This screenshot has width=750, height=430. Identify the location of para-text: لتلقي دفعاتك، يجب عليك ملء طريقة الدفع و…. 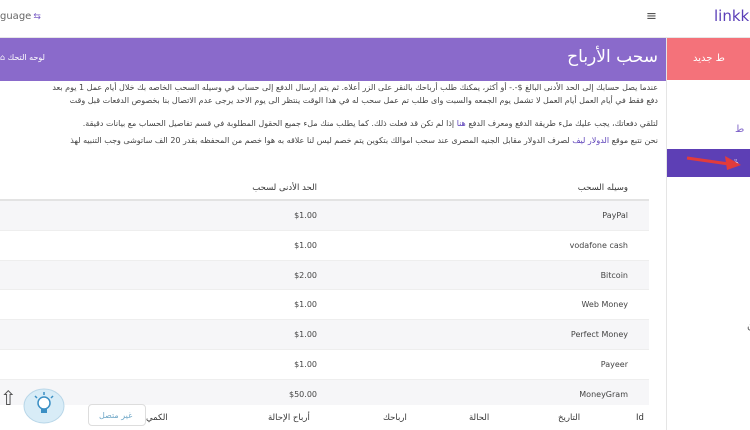
(563, 123).